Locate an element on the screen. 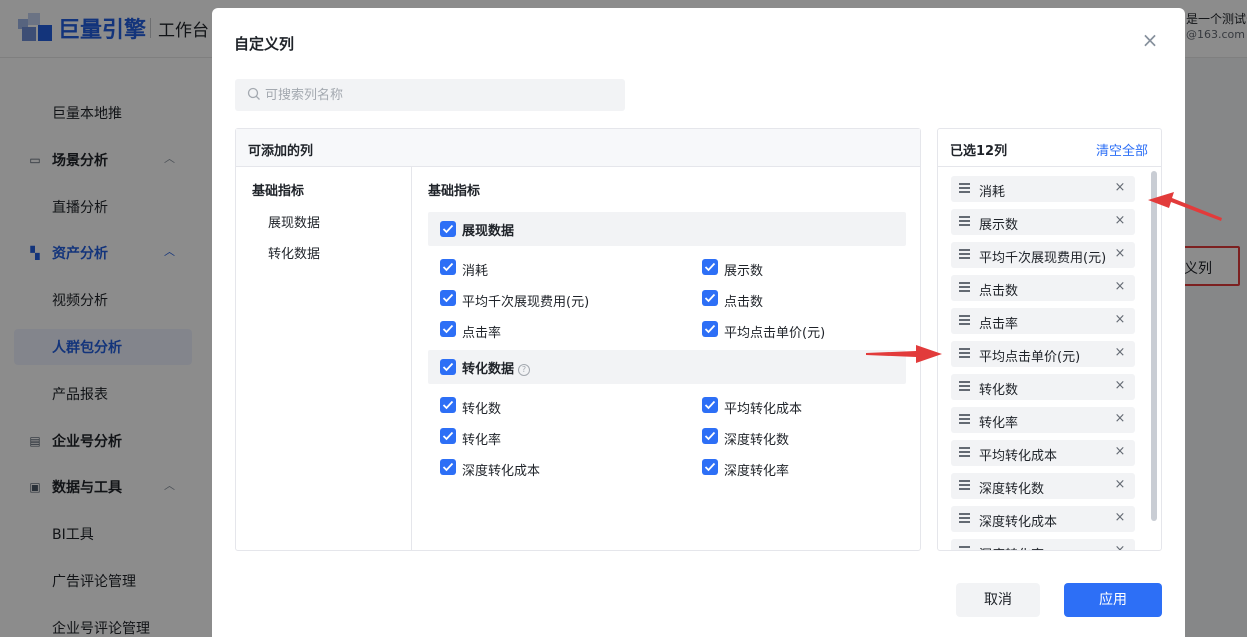  options-title: 基础指标 is located at coordinates (454, 191).